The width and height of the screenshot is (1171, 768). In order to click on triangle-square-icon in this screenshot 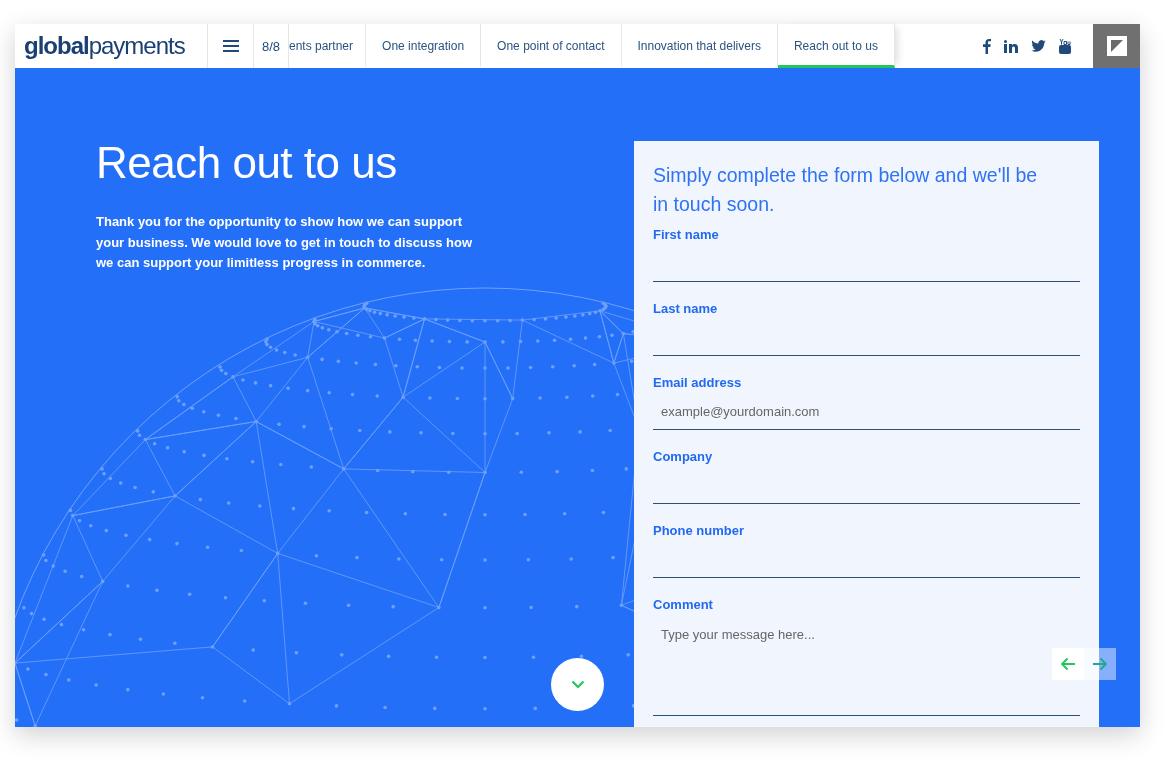, I will do `click(1116, 46)`.